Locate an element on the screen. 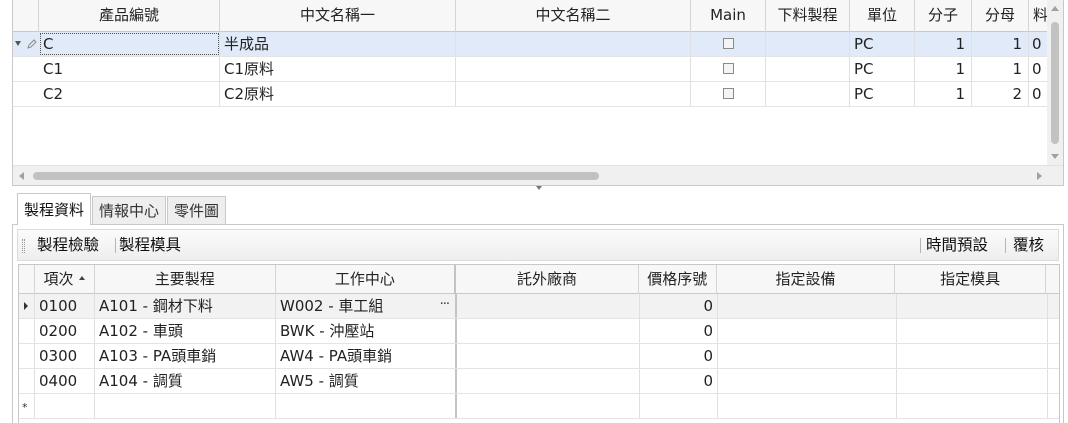 The image size is (1068, 423). table-row: 0100 A101 - 鋼材下料 W002 - 車工組 ··· 0 is located at coordinates (539, 306).